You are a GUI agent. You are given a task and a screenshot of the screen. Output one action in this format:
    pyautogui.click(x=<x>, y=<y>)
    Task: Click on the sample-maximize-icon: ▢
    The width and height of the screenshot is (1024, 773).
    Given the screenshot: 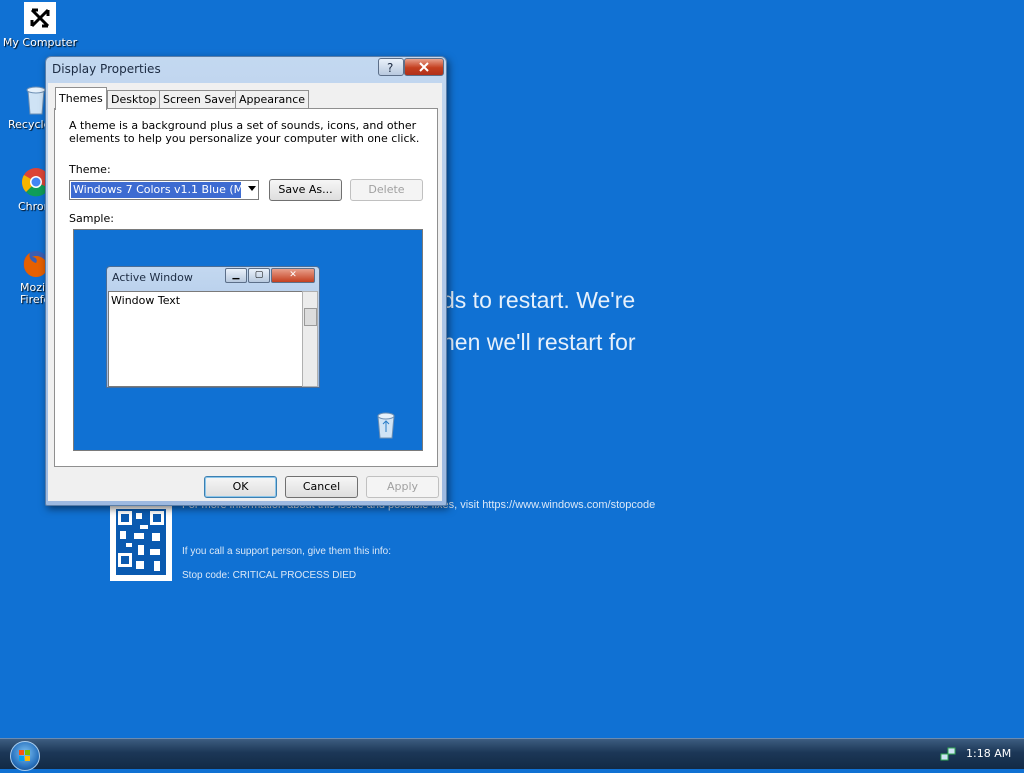 What is the action you would take?
    pyautogui.click(x=259, y=275)
    